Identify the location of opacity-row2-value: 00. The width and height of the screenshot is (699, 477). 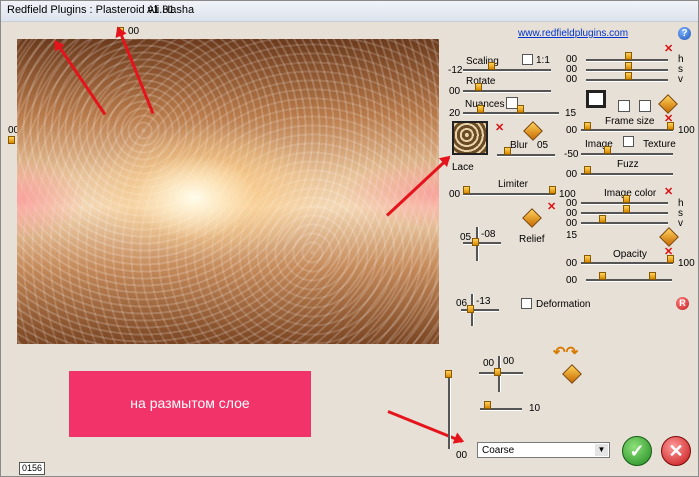
(572, 280).